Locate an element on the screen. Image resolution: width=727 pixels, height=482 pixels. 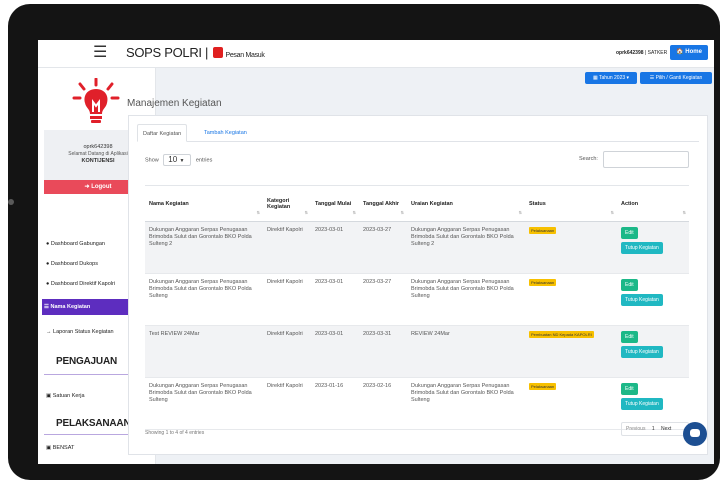
entries-label: entries is located at coordinates (204, 160).